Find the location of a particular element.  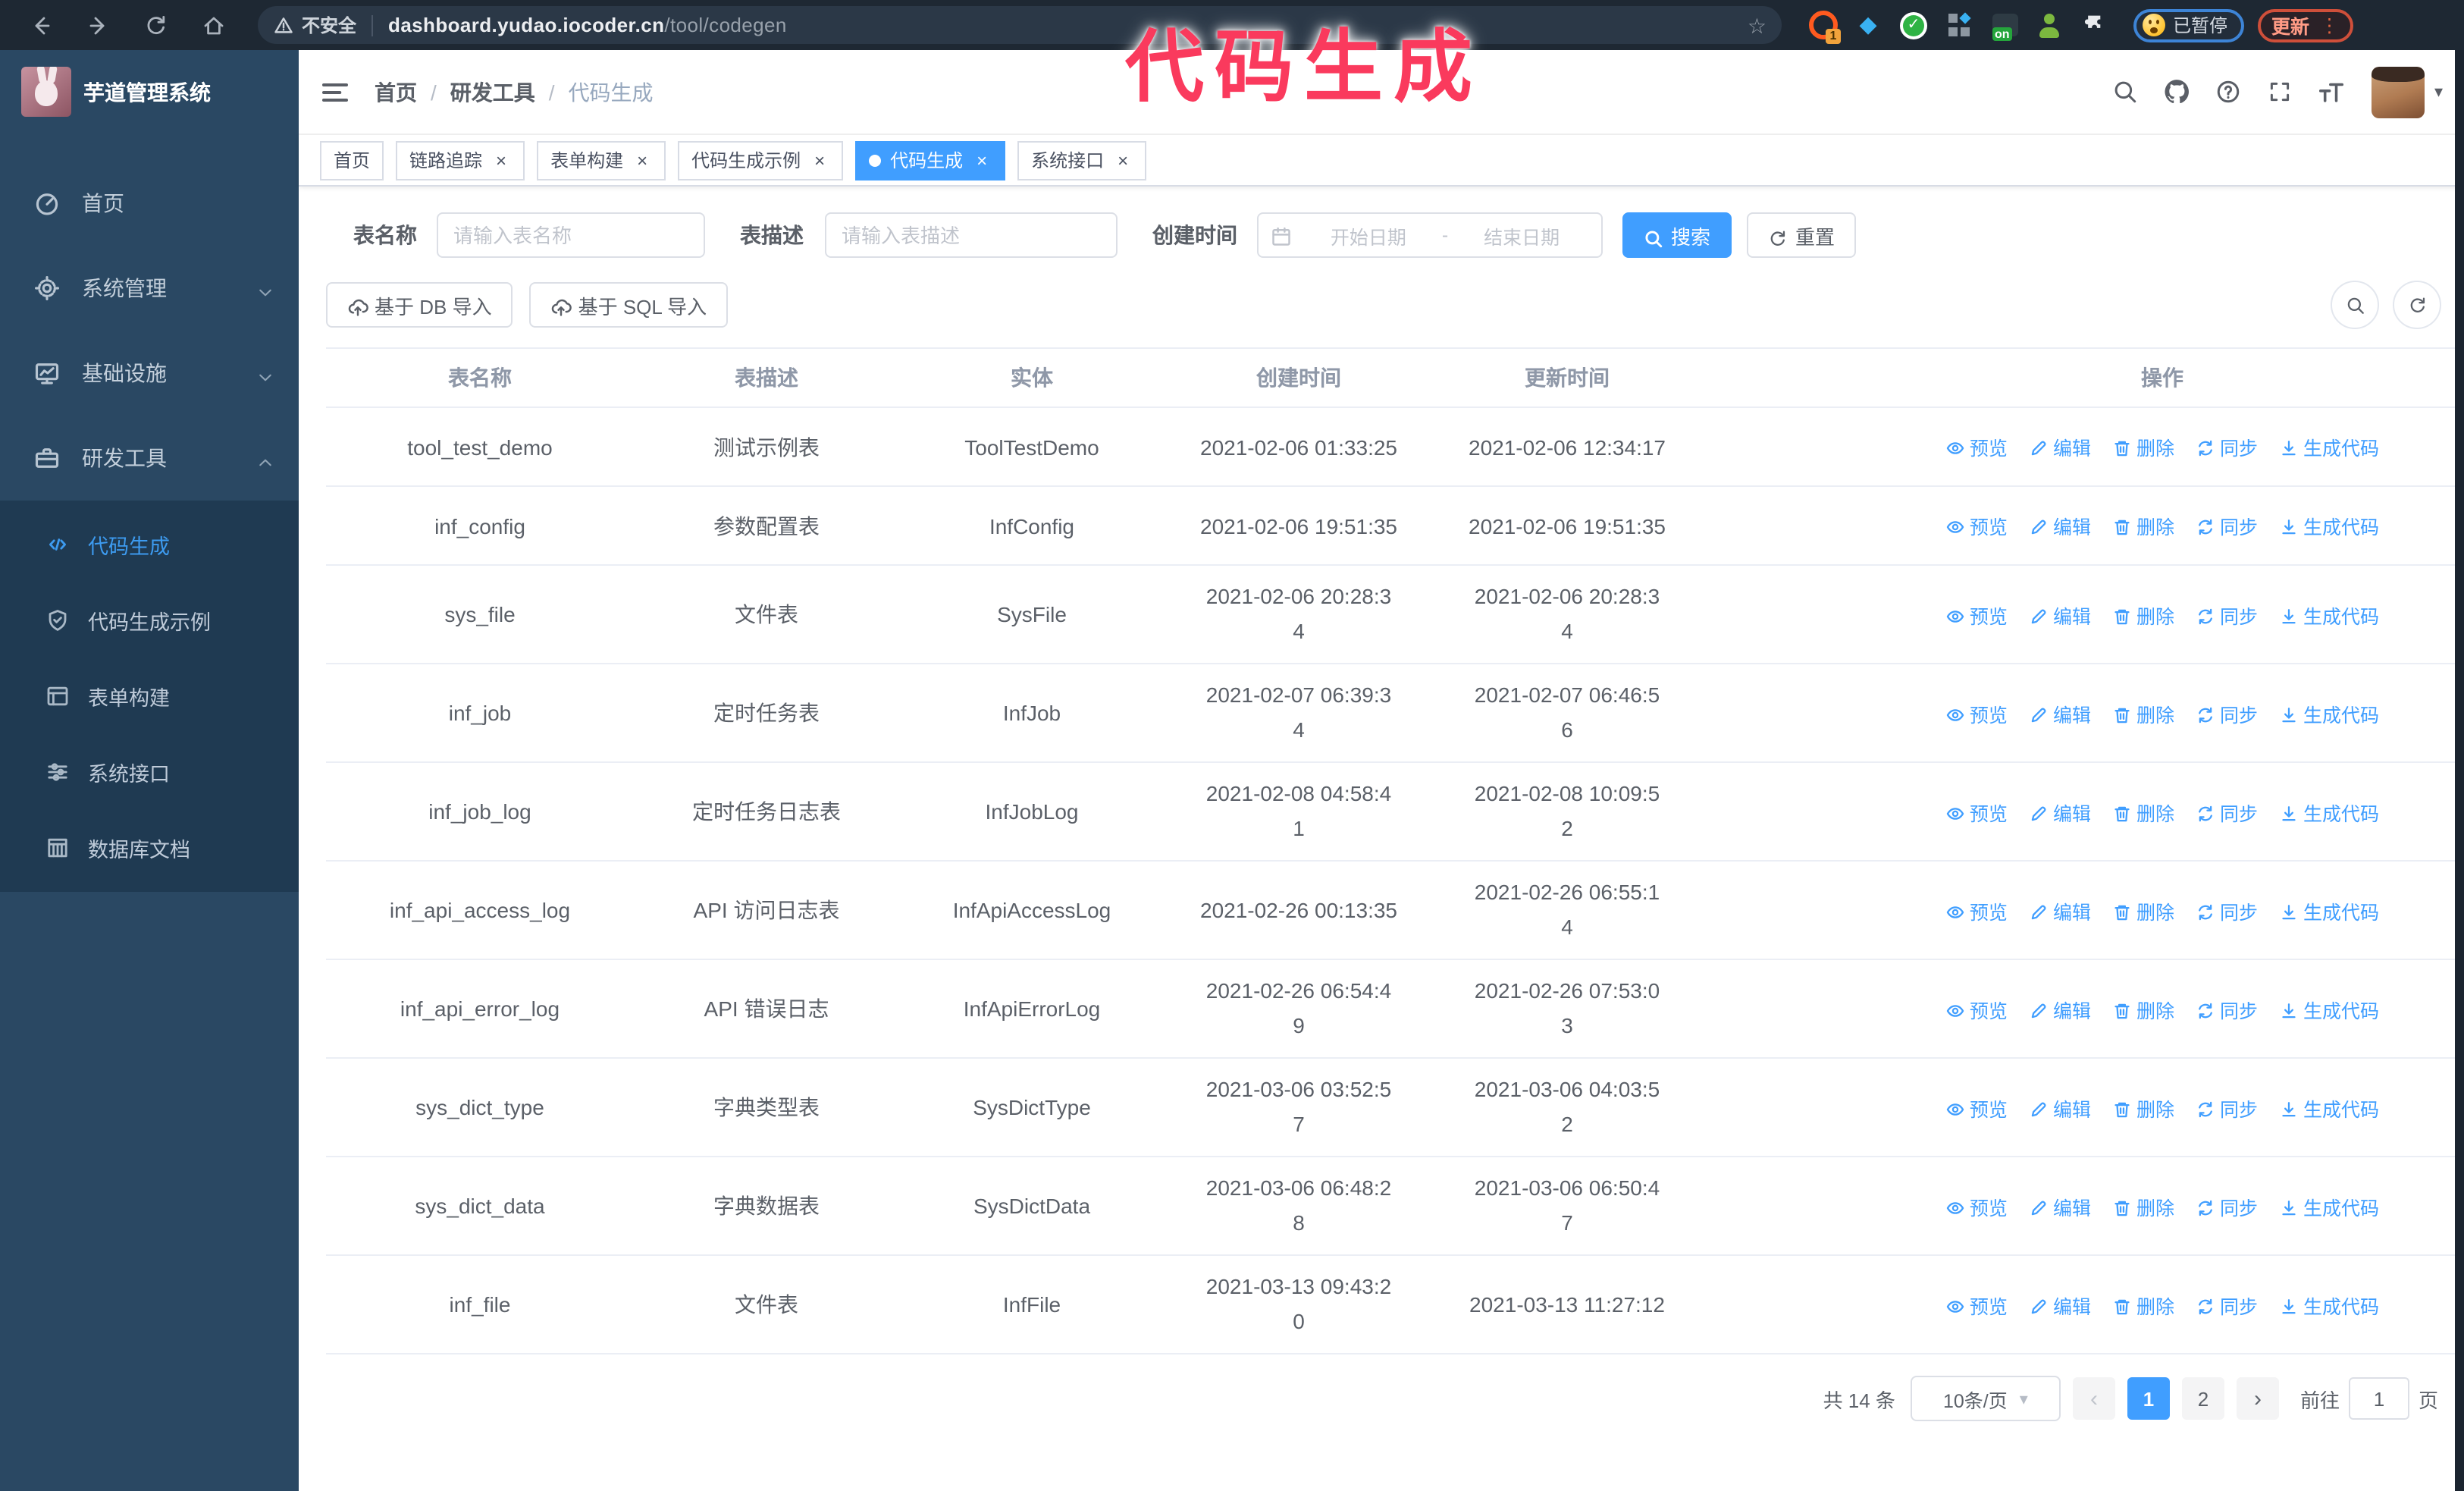

update-button: 更新 ⋮ is located at coordinates (2305, 25).